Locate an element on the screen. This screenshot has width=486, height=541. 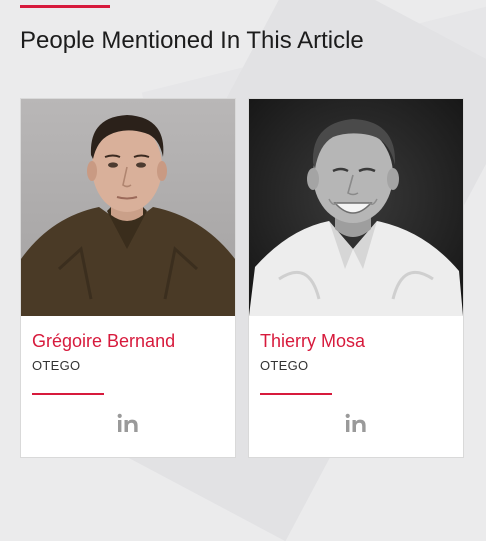
person-name-link: Thierry Mosa is located at coordinates (312, 341).